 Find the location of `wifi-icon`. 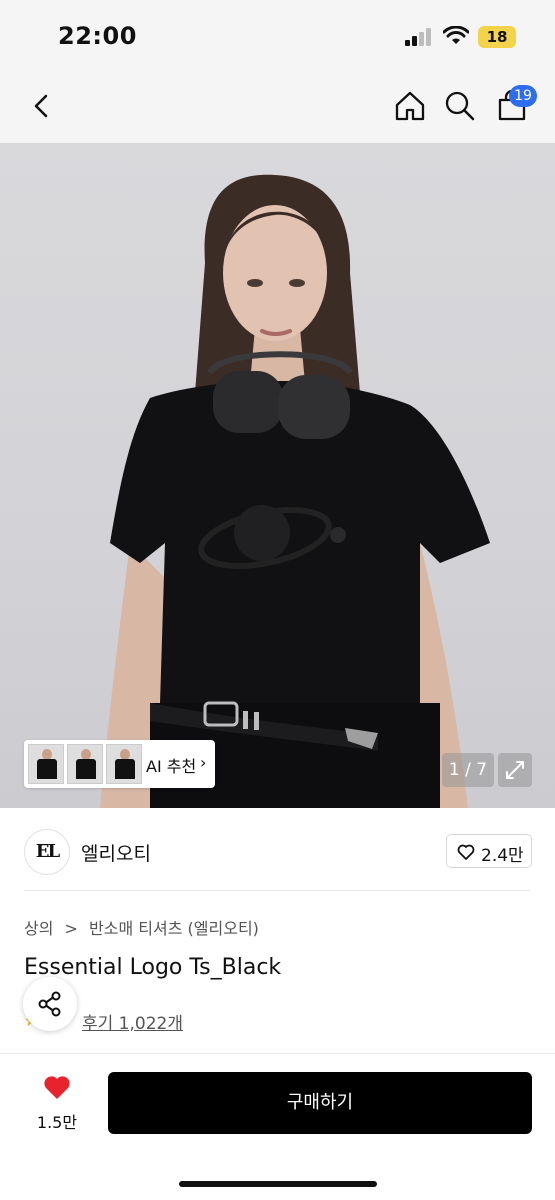

wifi-icon is located at coordinates (456, 35).